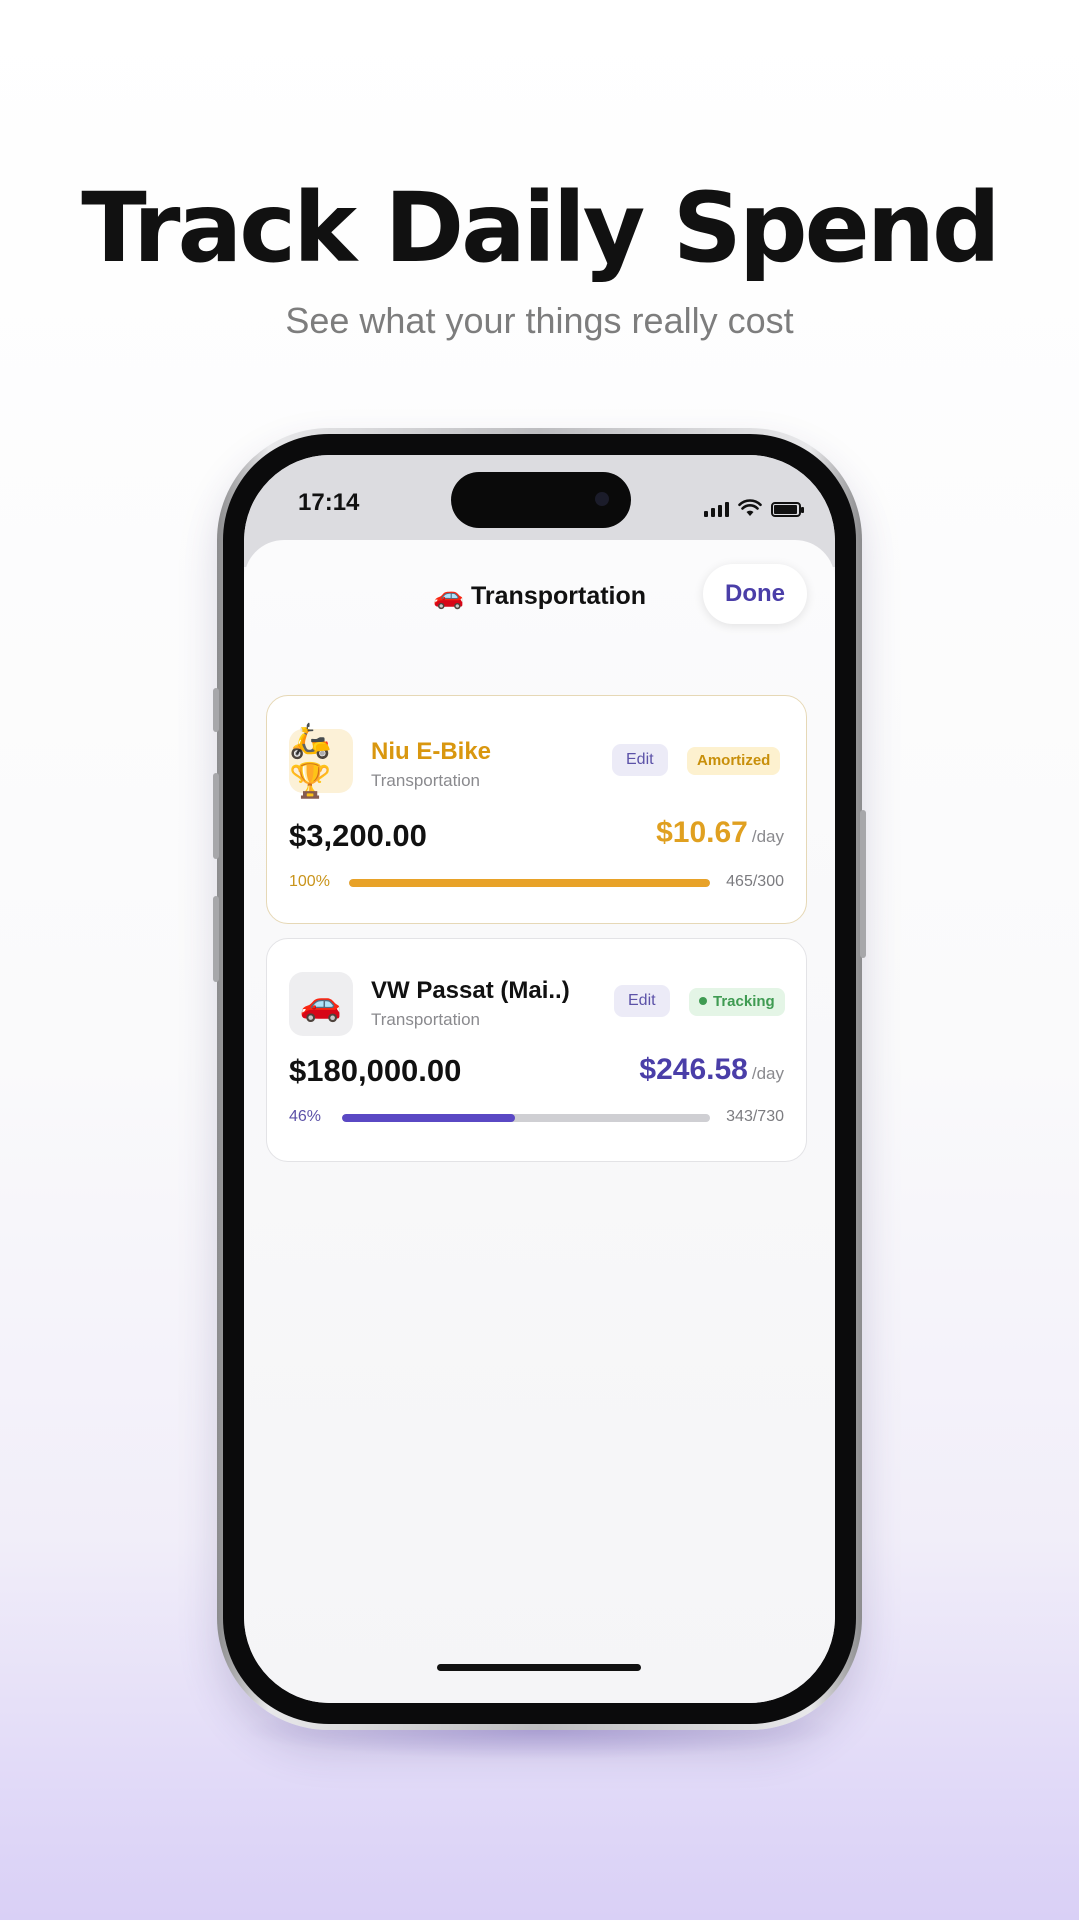 This screenshot has height=1920, width=1079. What do you see at coordinates (602, 499) in the screenshot?
I see `front-camera-icon` at bounding box center [602, 499].